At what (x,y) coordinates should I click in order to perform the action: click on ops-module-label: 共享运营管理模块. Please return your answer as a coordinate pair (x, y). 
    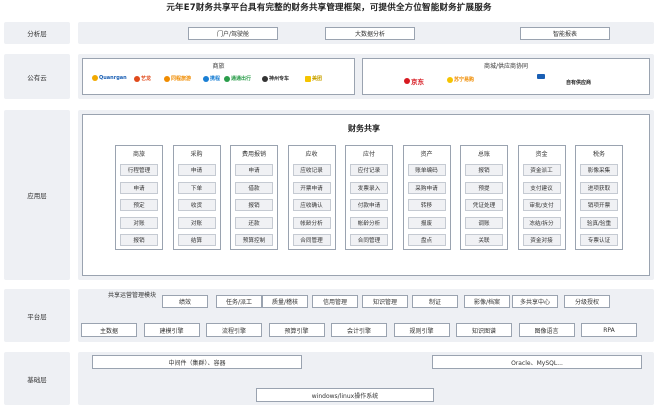
    Looking at the image, I should click on (132, 295).